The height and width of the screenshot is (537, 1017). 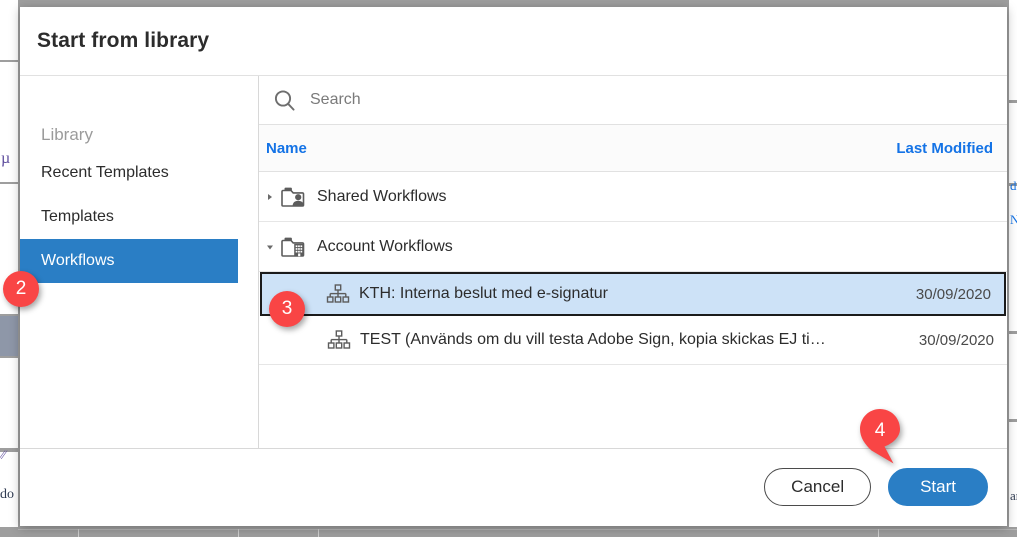 I want to click on start-button: Start, so click(x=938, y=487).